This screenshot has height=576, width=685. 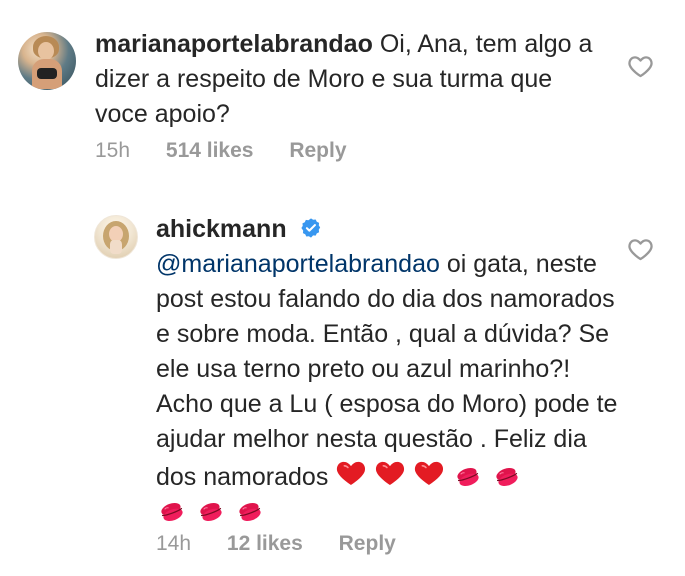 What do you see at coordinates (47, 73) in the screenshot?
I see `avatar-swimsuit` at bounding box center [47, 73].